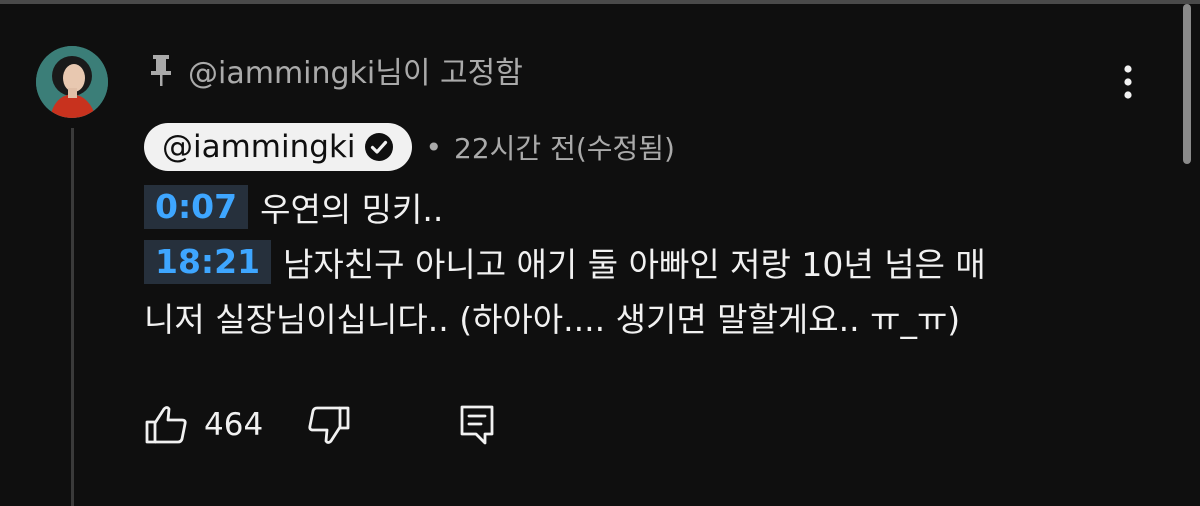 The width and height of the screenshot is (1200, 506). I want to click on top-divider, so click(600, 2).